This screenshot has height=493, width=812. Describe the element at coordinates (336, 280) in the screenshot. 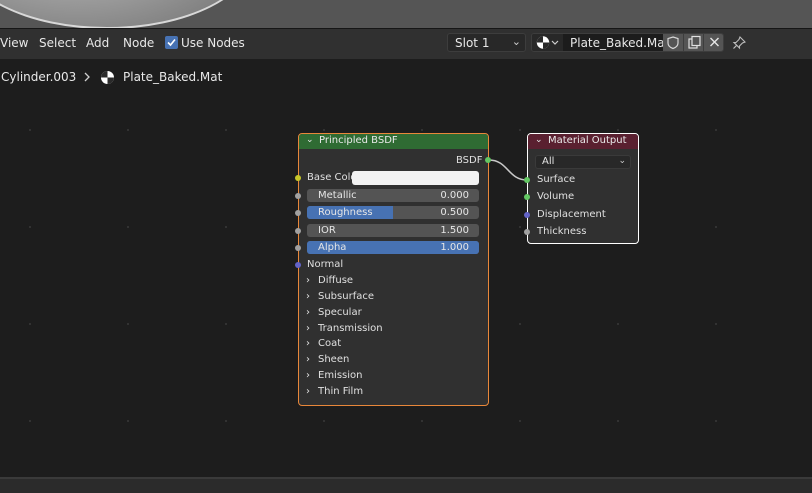

I see `panel-label: Diffuse` at that location.